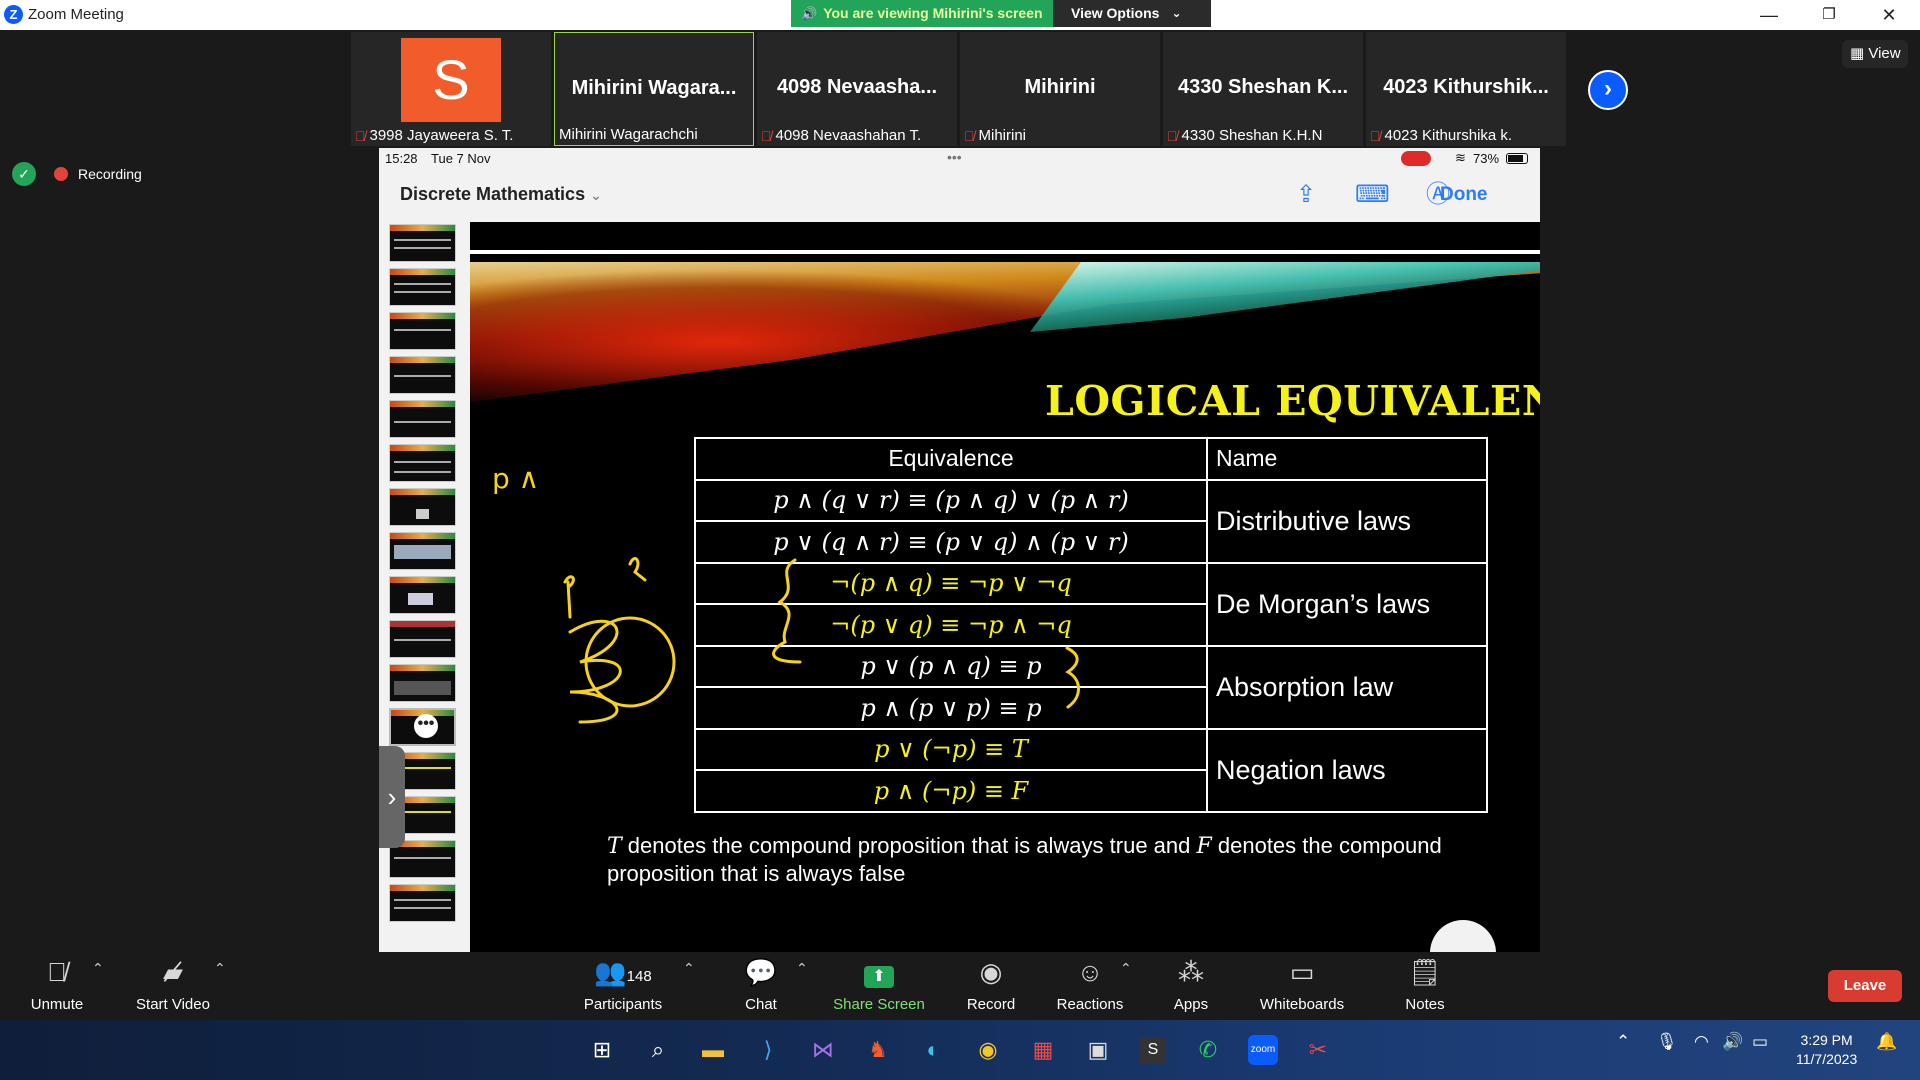 The height and width of the screenshot is (1080, 1920). I want to click on chat-options-caret: ⌃, so click(802, 968).